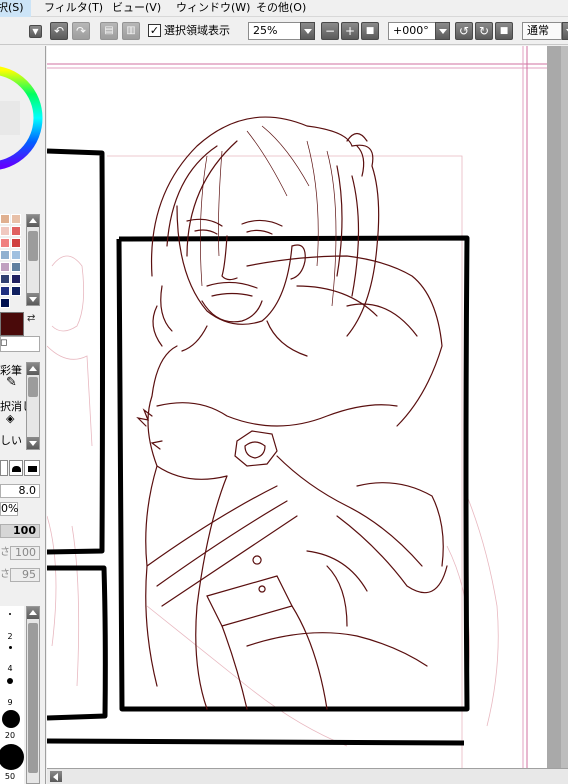  I want to click on vertical-scrollbar, so click(554, 407).